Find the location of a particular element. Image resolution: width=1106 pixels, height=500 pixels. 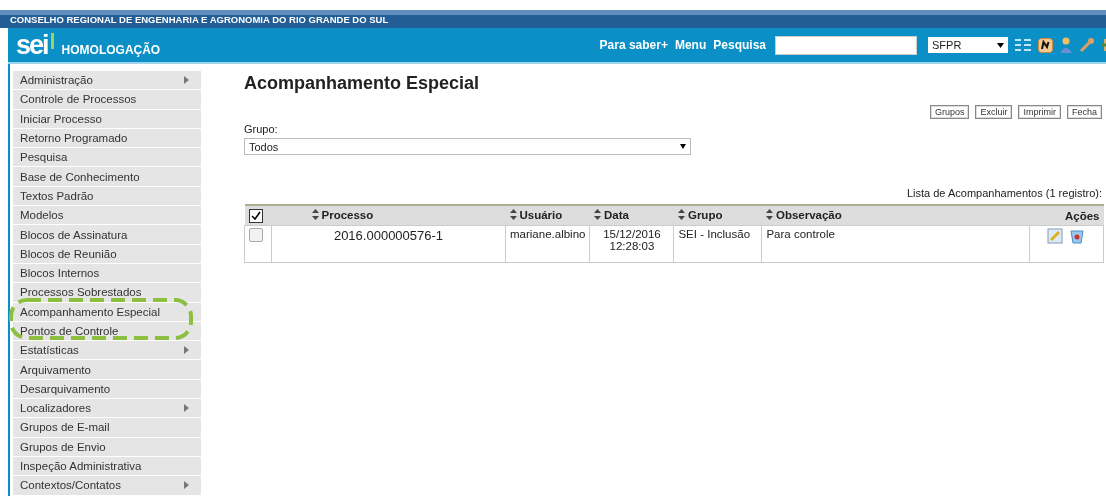

unit-select: SFPR is located at coordinates (968, 45).